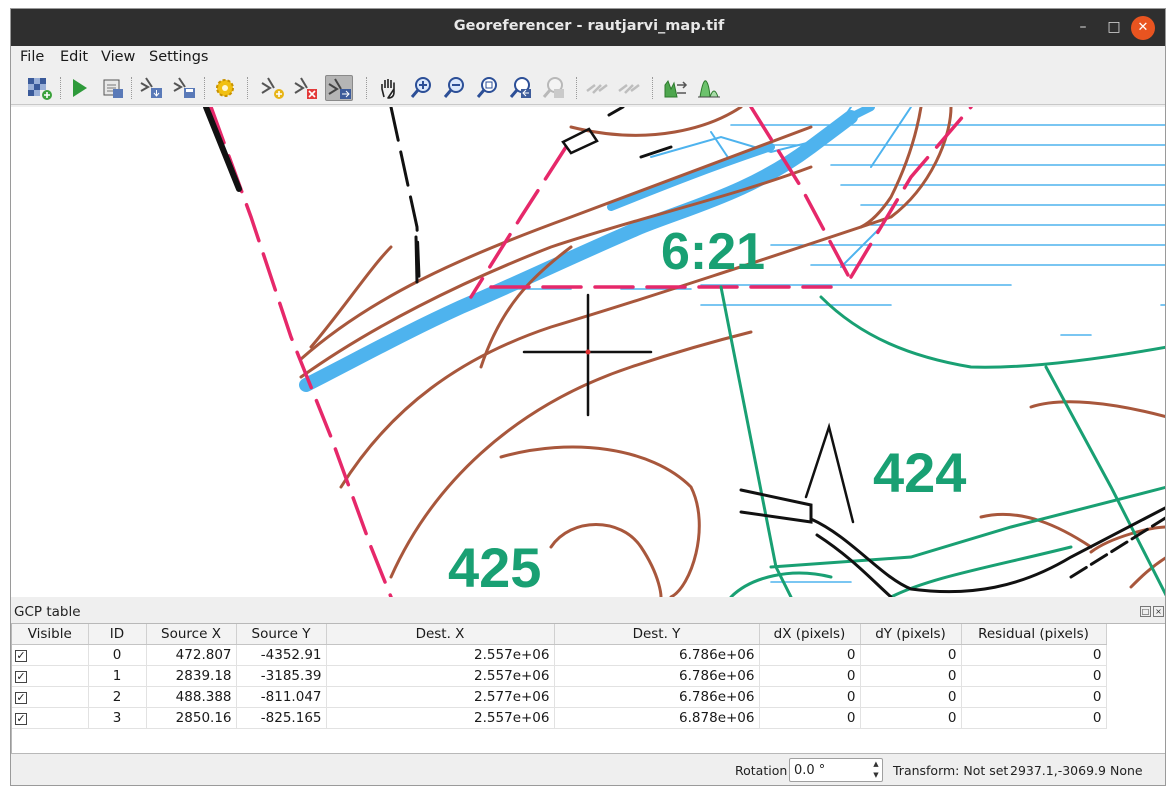  I want to click on crs-status: None, so click(1126, 770).